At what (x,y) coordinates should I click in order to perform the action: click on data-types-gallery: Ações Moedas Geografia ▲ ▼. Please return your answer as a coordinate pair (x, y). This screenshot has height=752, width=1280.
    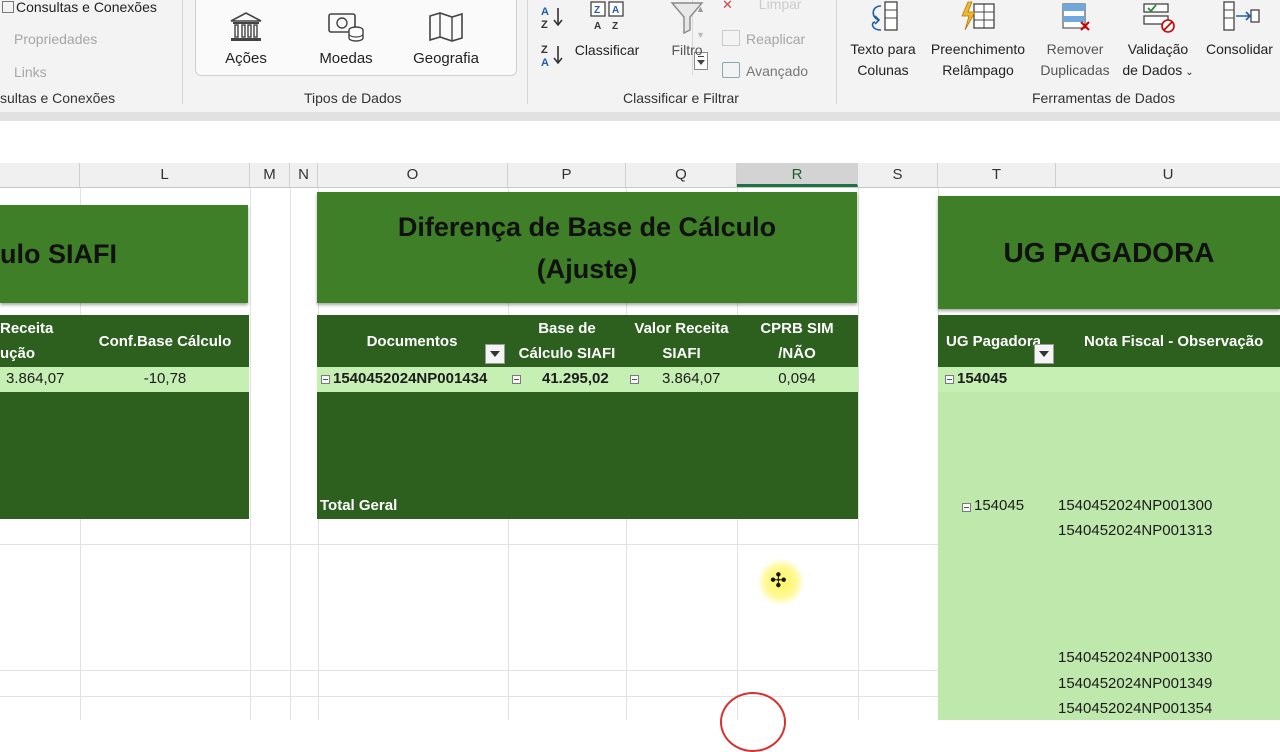
    Looking at the image, I should click on (451, 38).